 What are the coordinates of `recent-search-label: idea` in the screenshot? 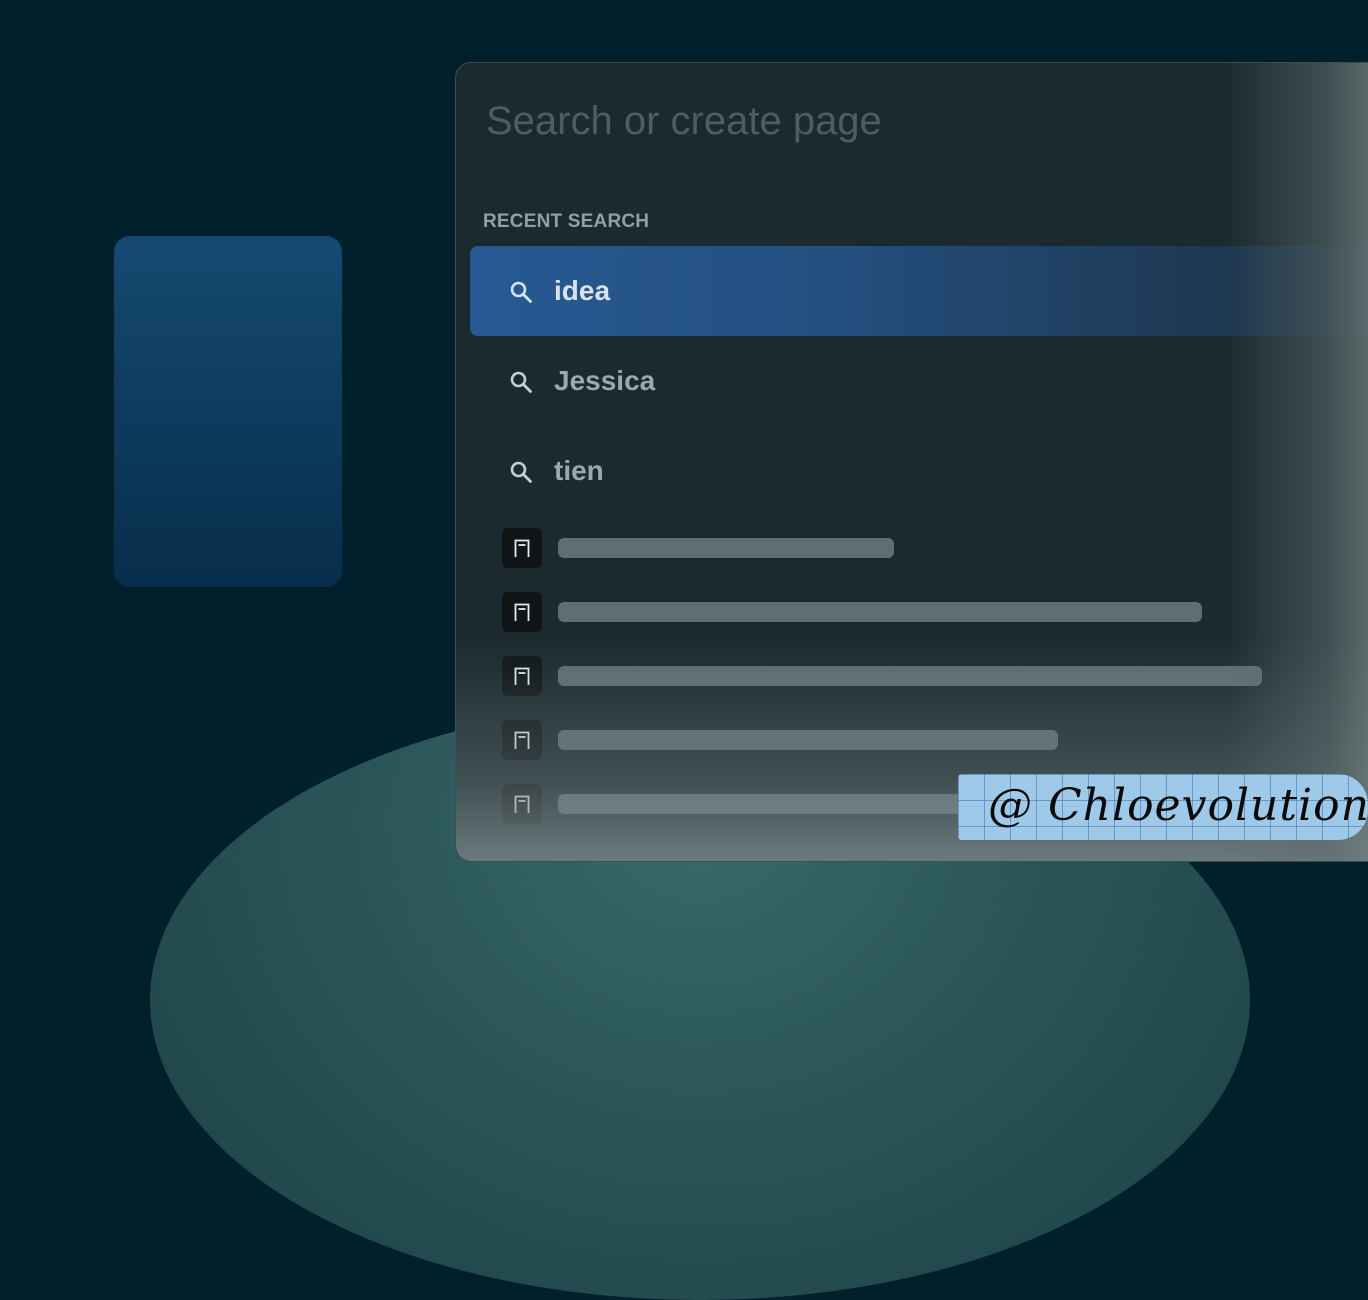 It's located at (582, 290).